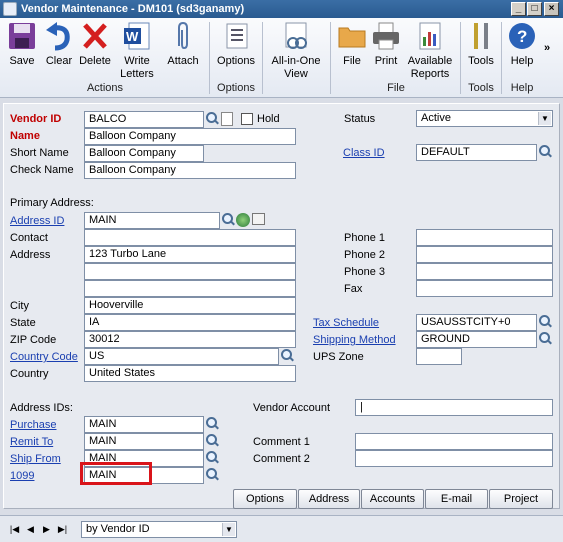 This screenshot has width=563, height=542. What do you see at coordinates (392, 499) in the screenshot?
I see `accounts-button: Accounts` at bounding box center [392, 499].